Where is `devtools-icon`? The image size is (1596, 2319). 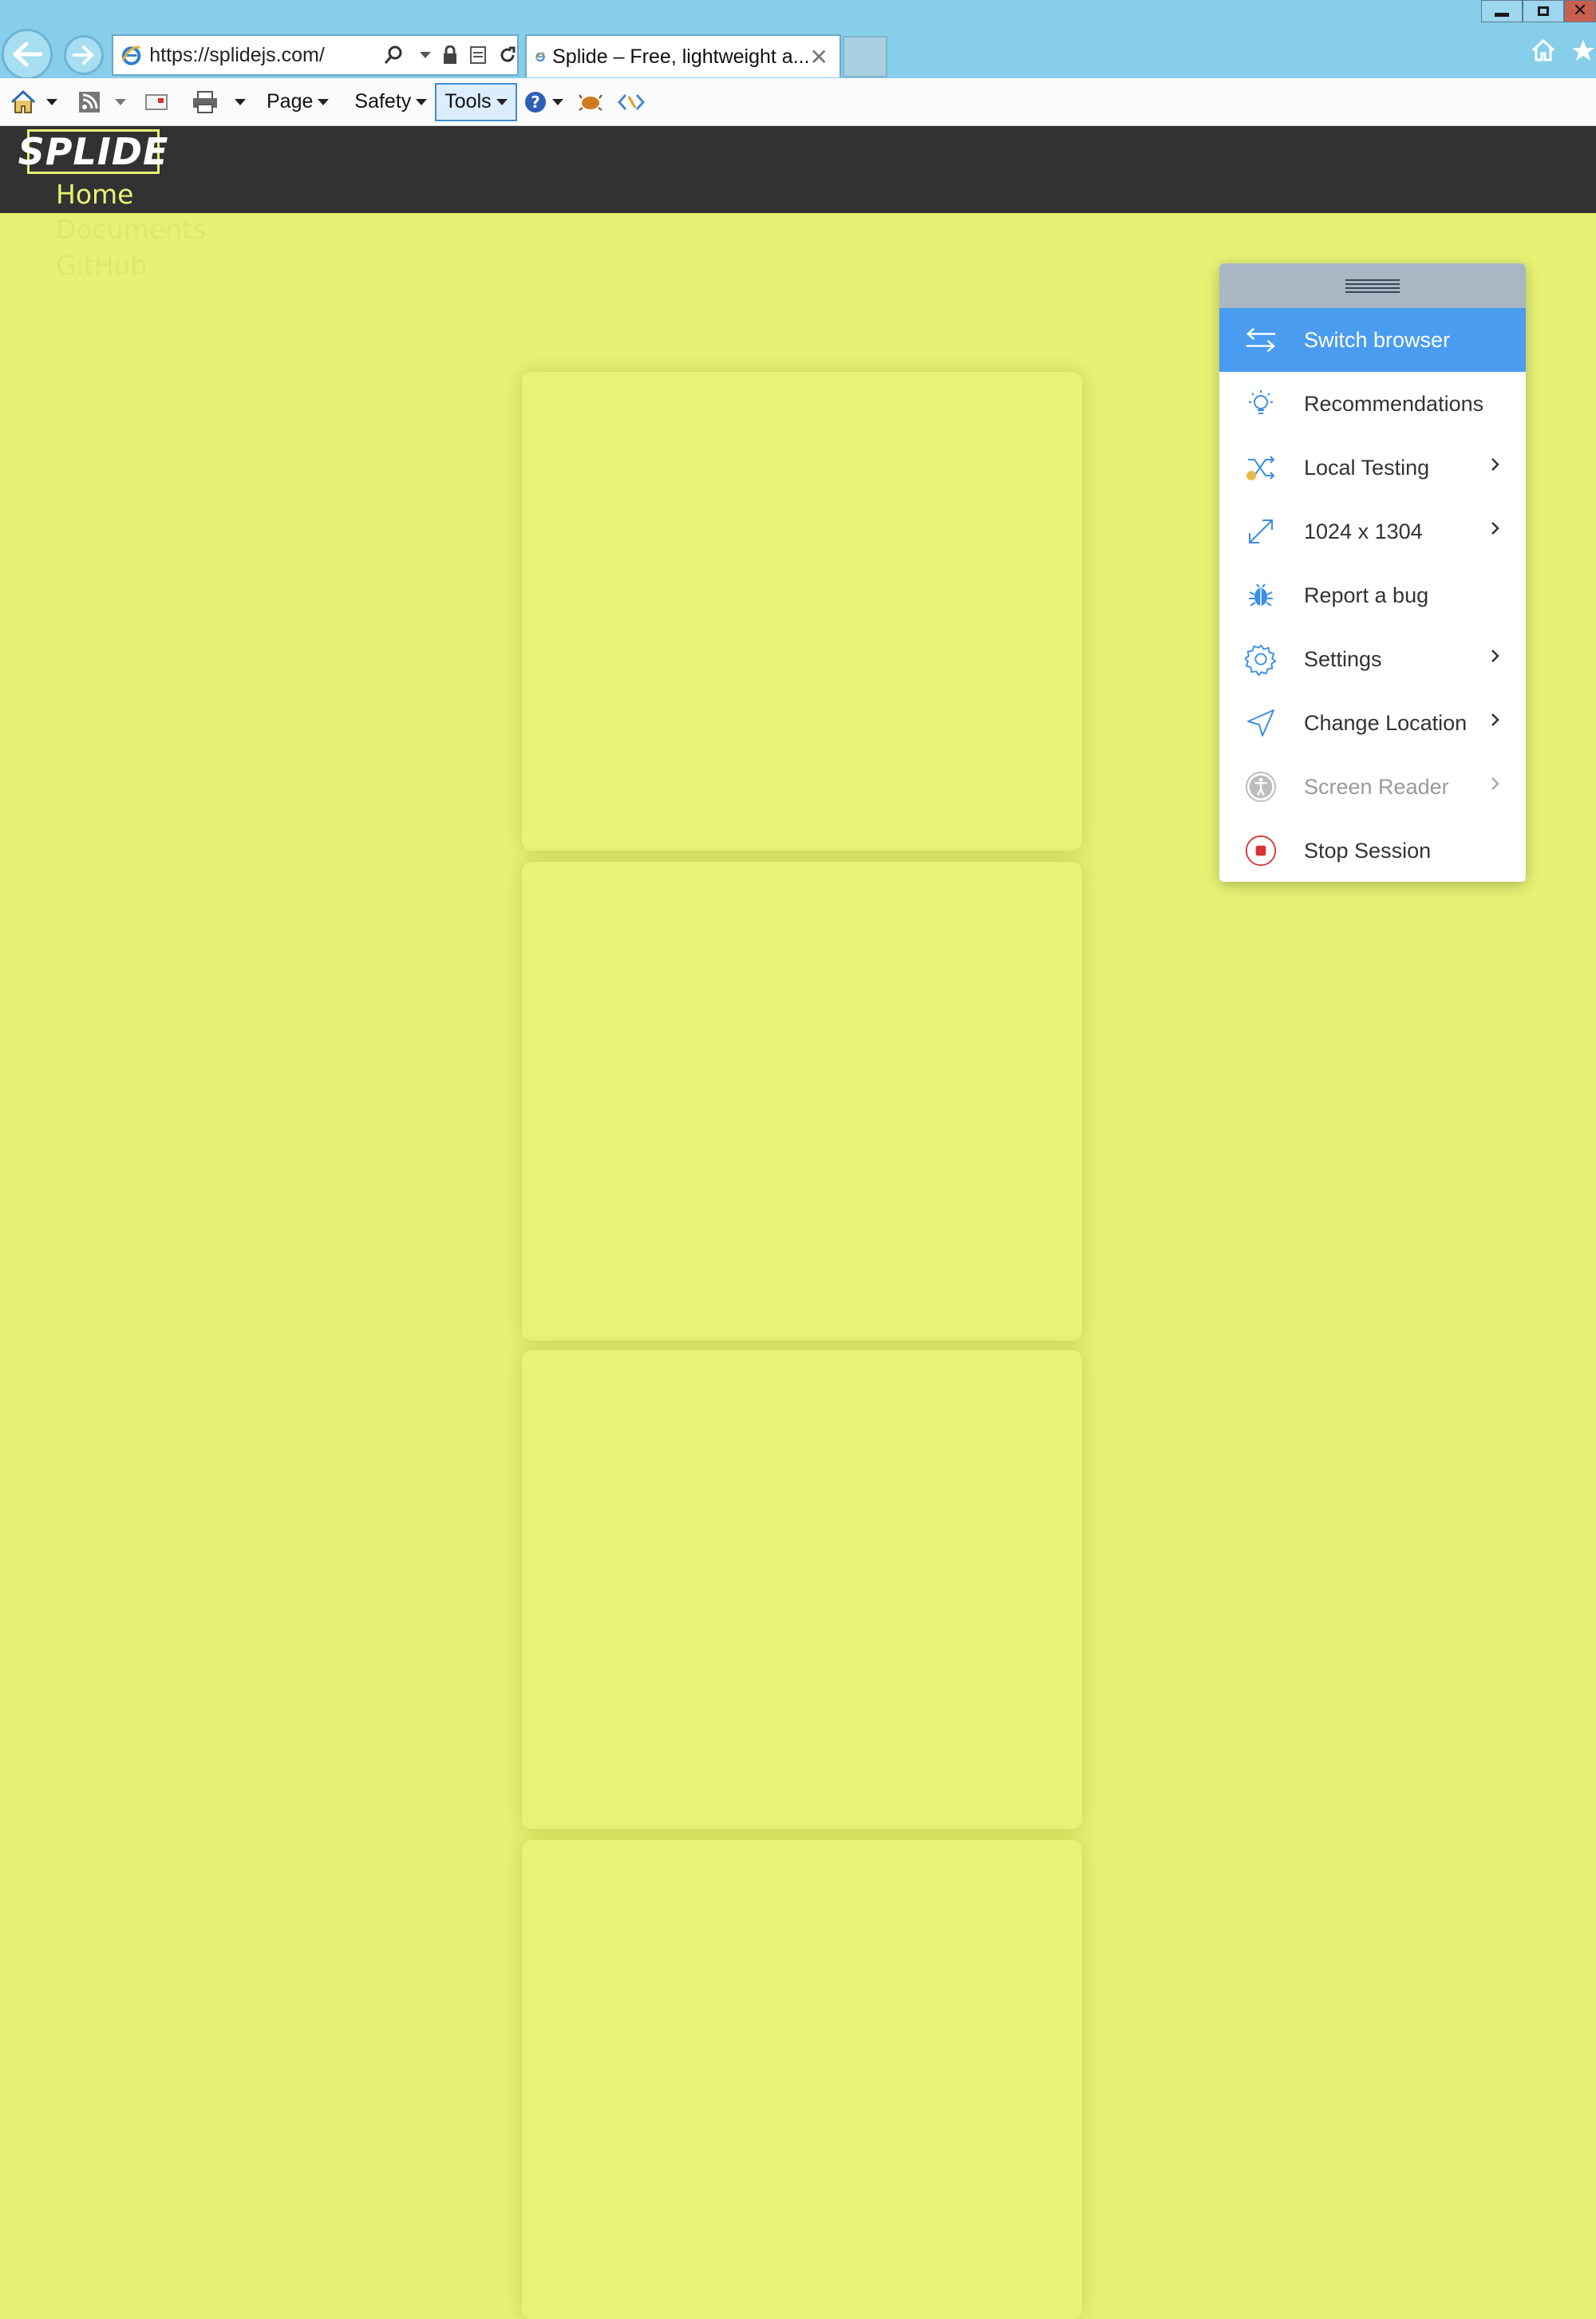
devtools-icon is located at coordinates (631, 101).